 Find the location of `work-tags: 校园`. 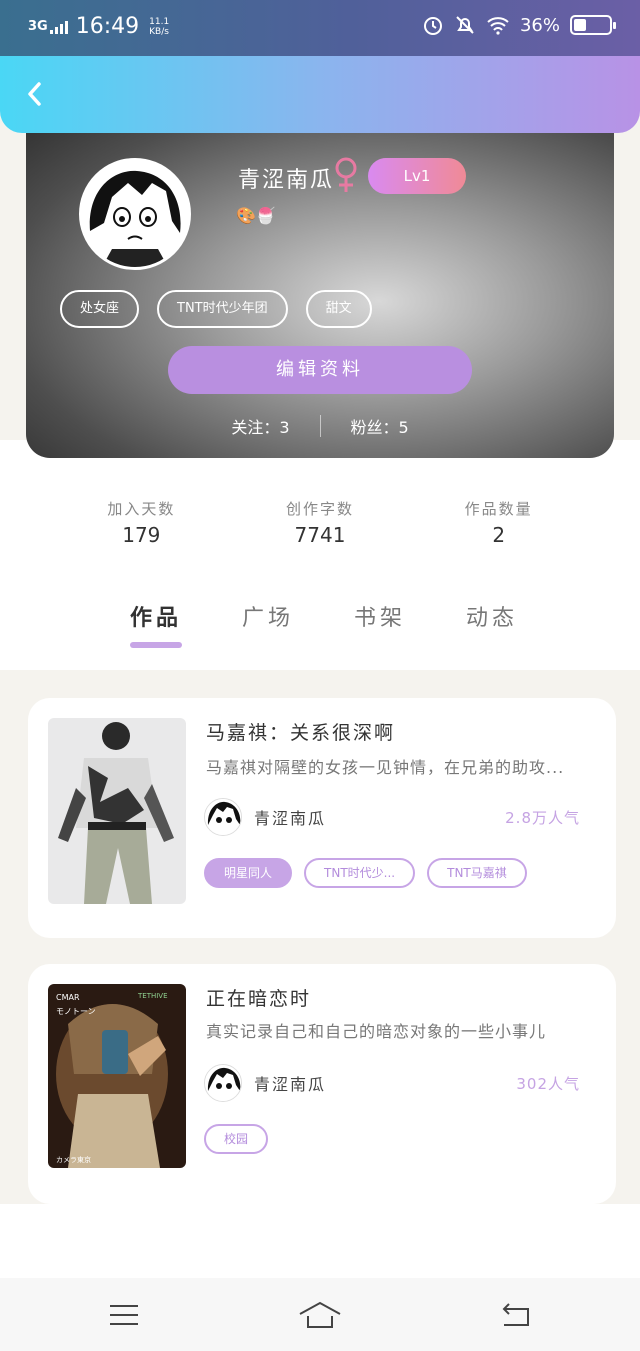

work-tags: 校园 is located at coordinates (236, 1139).